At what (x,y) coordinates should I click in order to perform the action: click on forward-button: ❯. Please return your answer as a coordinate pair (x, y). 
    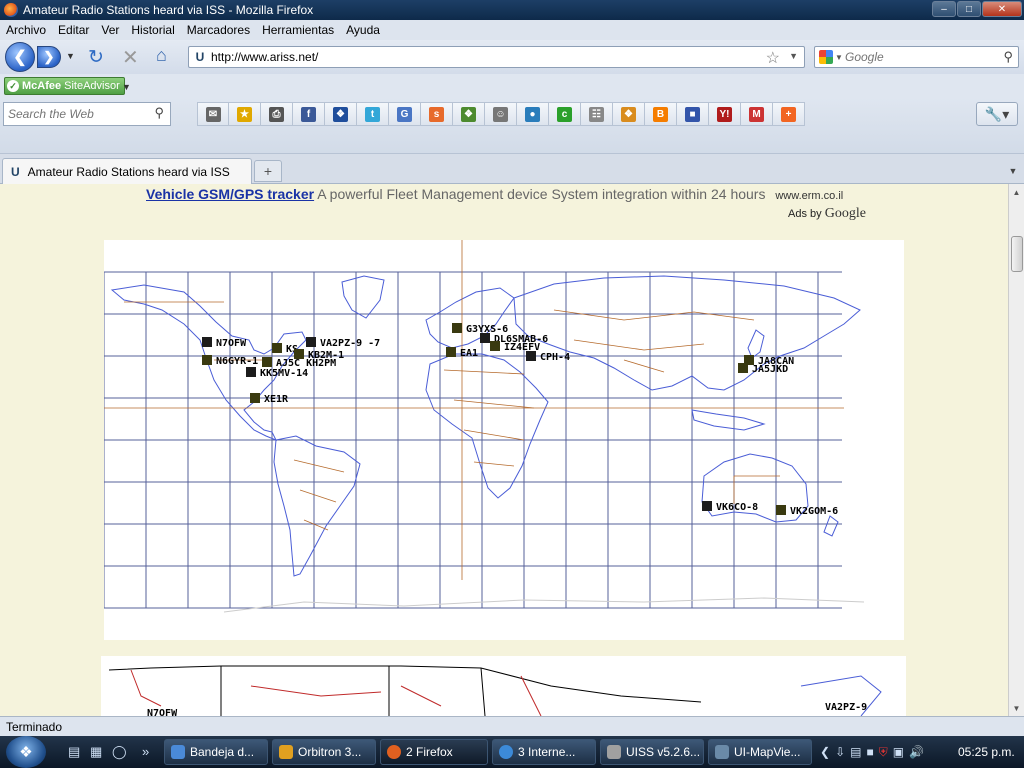
    Looking at the image, I should click on (49, 57).